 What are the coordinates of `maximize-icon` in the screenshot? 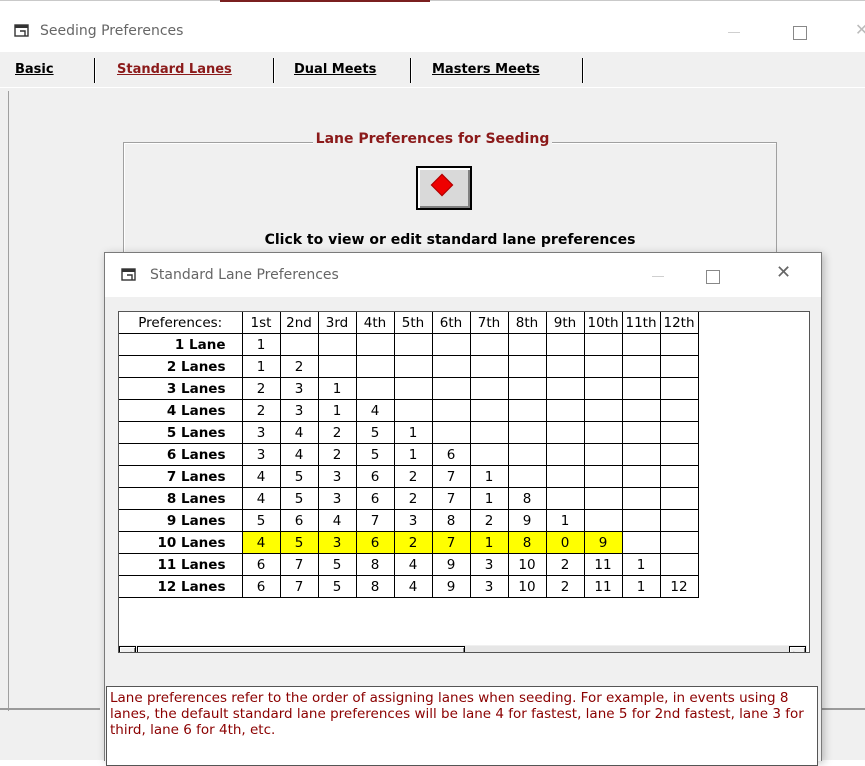 It's located at (800, 33).